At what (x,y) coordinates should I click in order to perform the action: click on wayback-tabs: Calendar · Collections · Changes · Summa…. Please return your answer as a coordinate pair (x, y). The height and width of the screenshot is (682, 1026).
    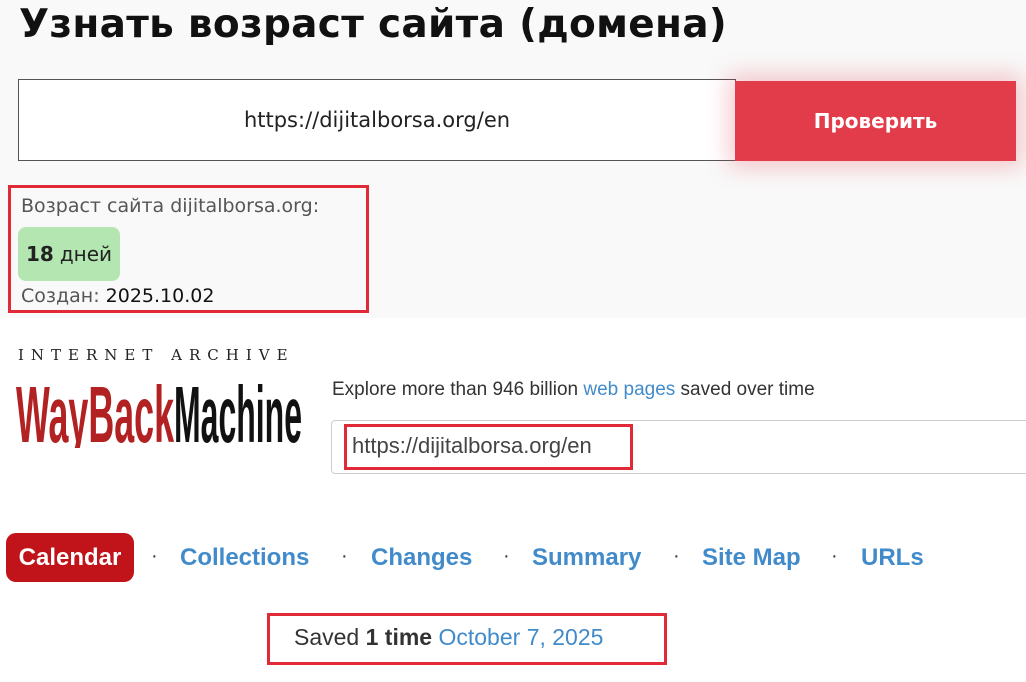
    Looking at the image, I should click on (513, 557).